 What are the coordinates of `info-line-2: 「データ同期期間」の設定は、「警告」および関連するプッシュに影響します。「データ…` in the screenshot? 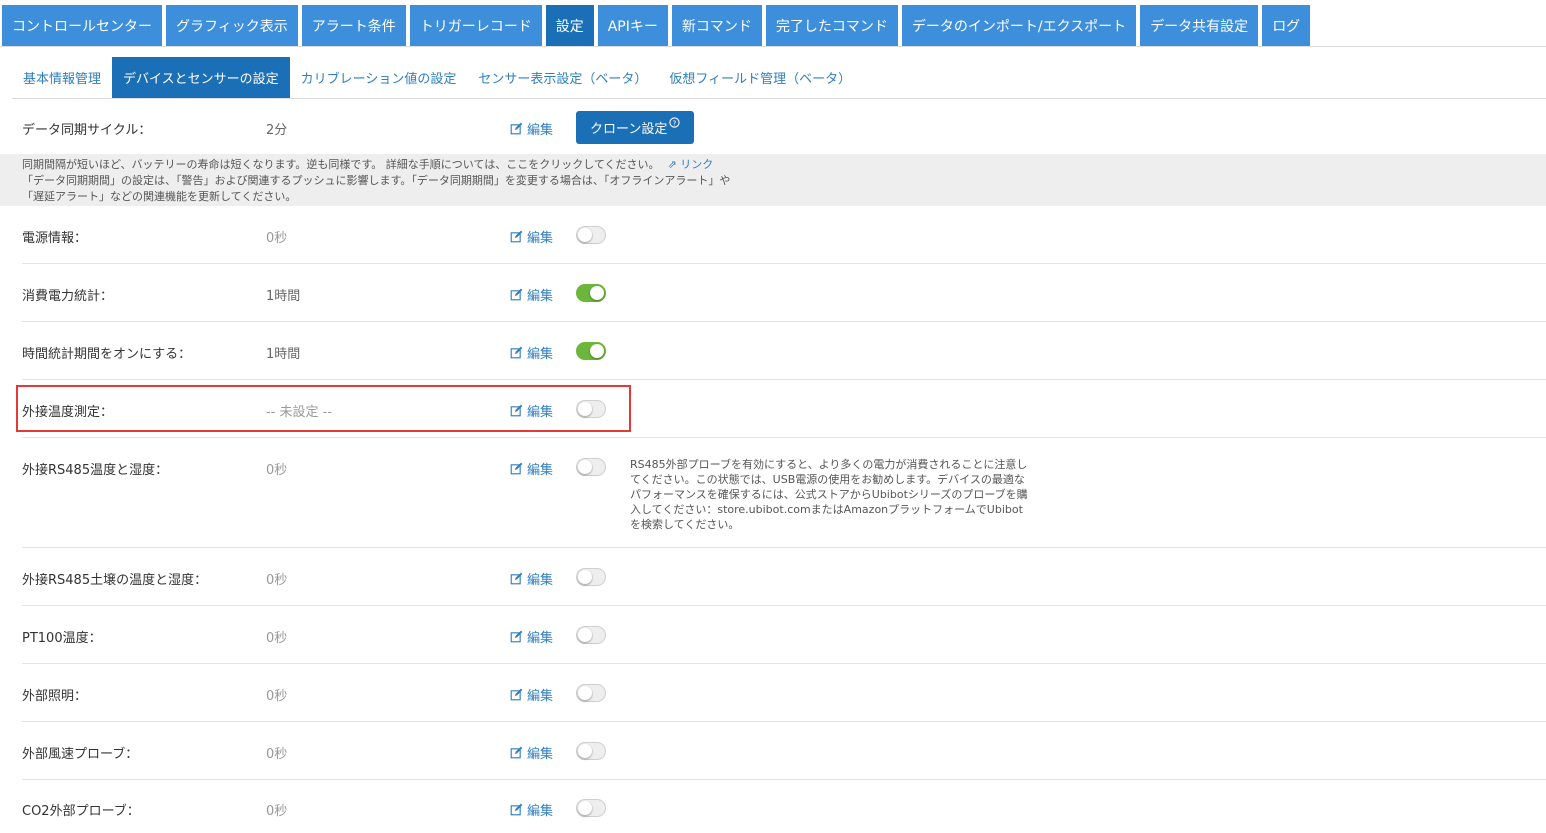 It's located at (376, 180).